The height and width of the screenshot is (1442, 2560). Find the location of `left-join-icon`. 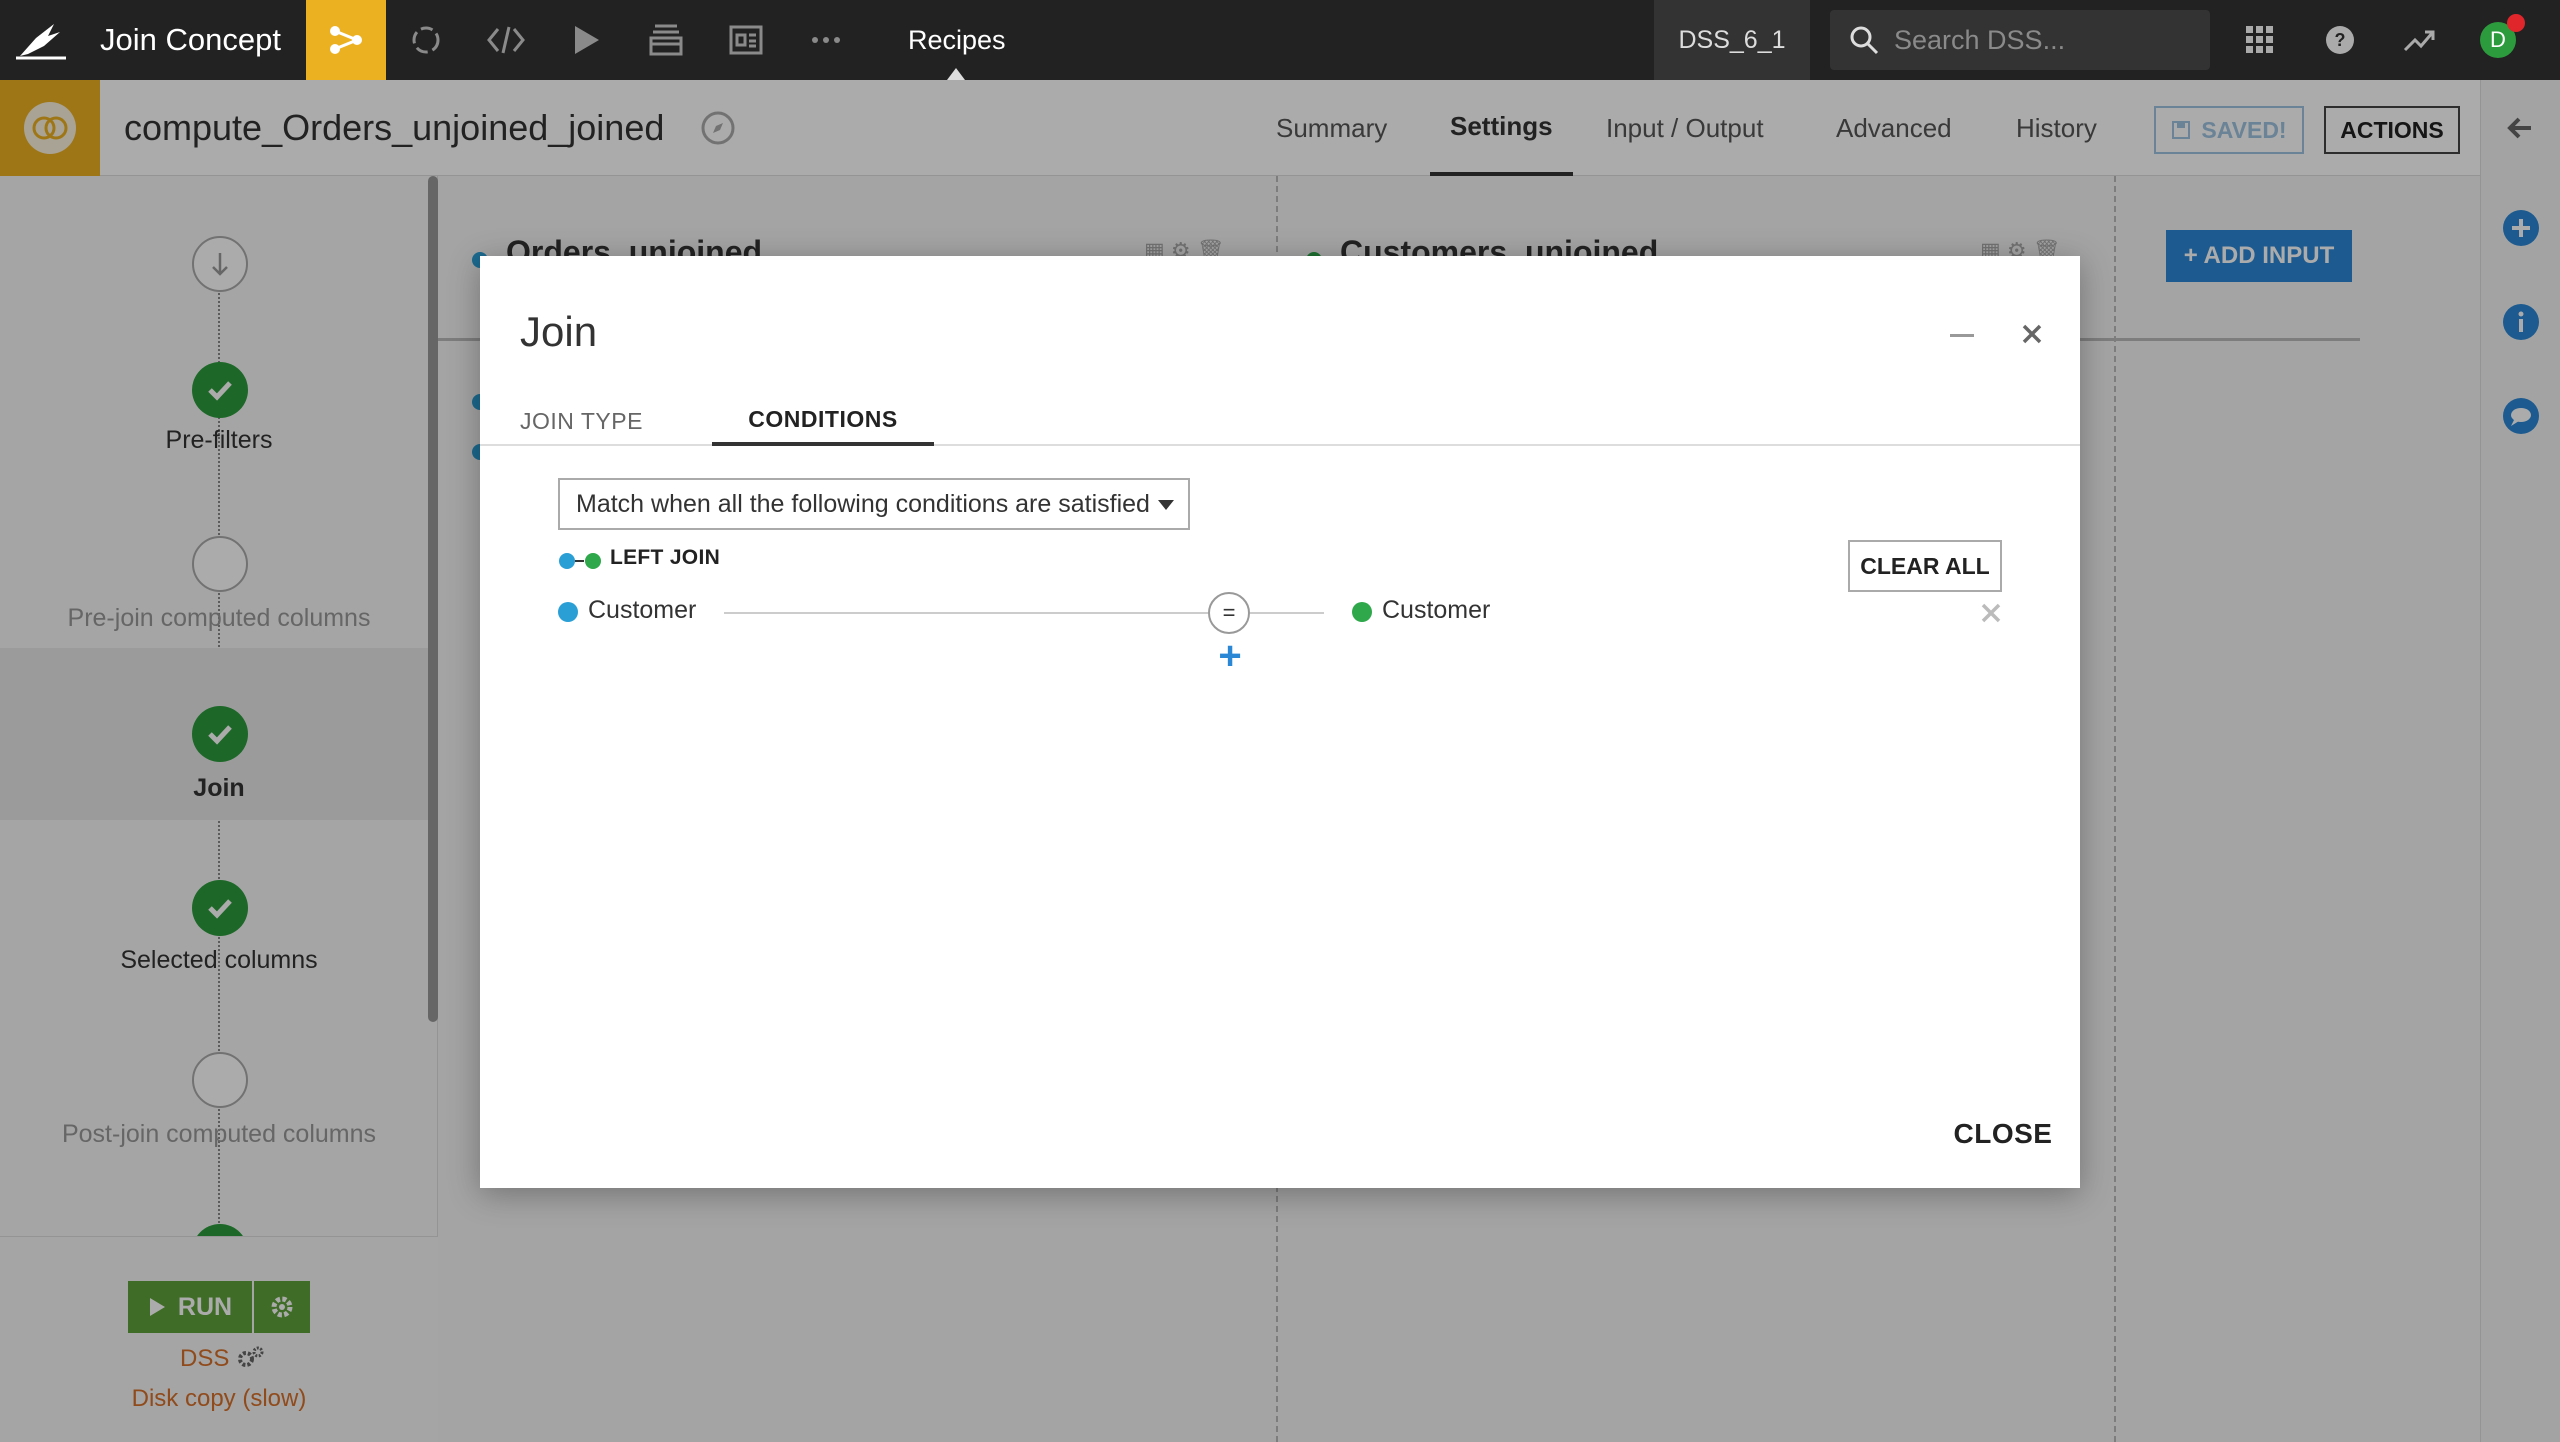

left-join-icon is located at coordinates (580, 561).